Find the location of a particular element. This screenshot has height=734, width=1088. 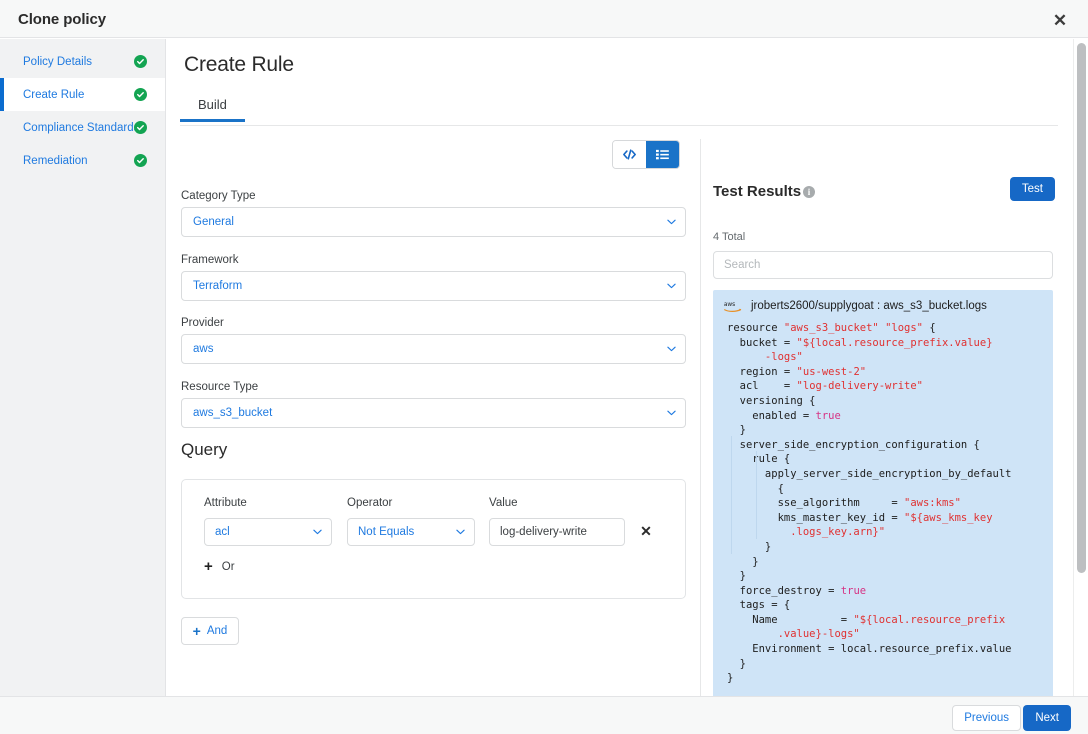

query-condition-group: Attribute Operator Value acl Not Equals is located at coordinates (433, 539).